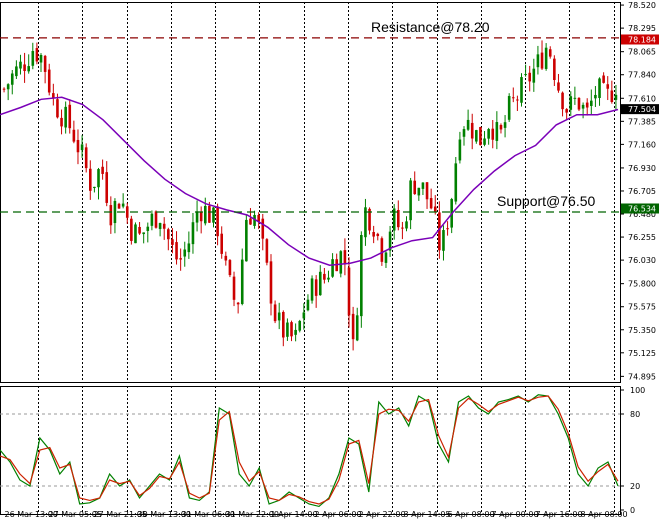  What do you see at coordinates (642, 144) in the screenshot?
I see `y-tick-label: 77.160` at bounding box center [642, 144].